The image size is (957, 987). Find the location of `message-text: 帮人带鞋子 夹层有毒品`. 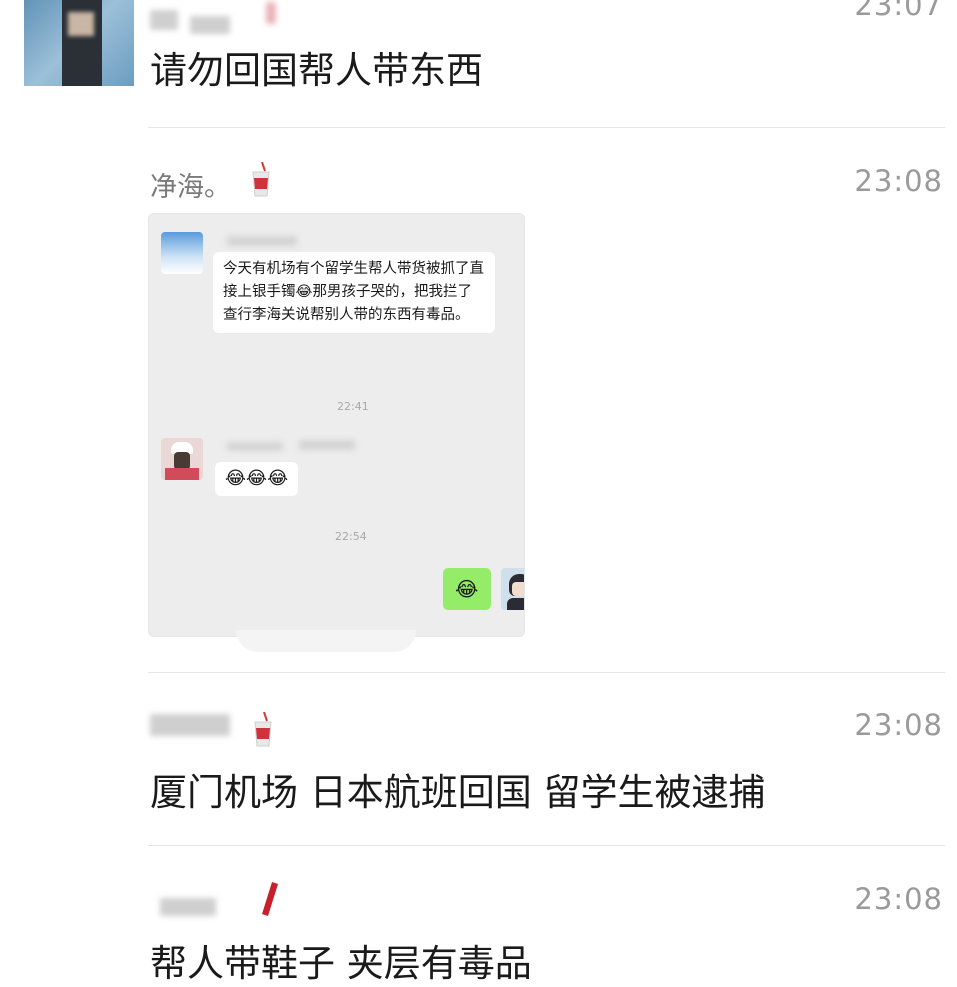

message-text: 帮人带鞋子 夹层有毒品 is located at coordinates (341, 963).